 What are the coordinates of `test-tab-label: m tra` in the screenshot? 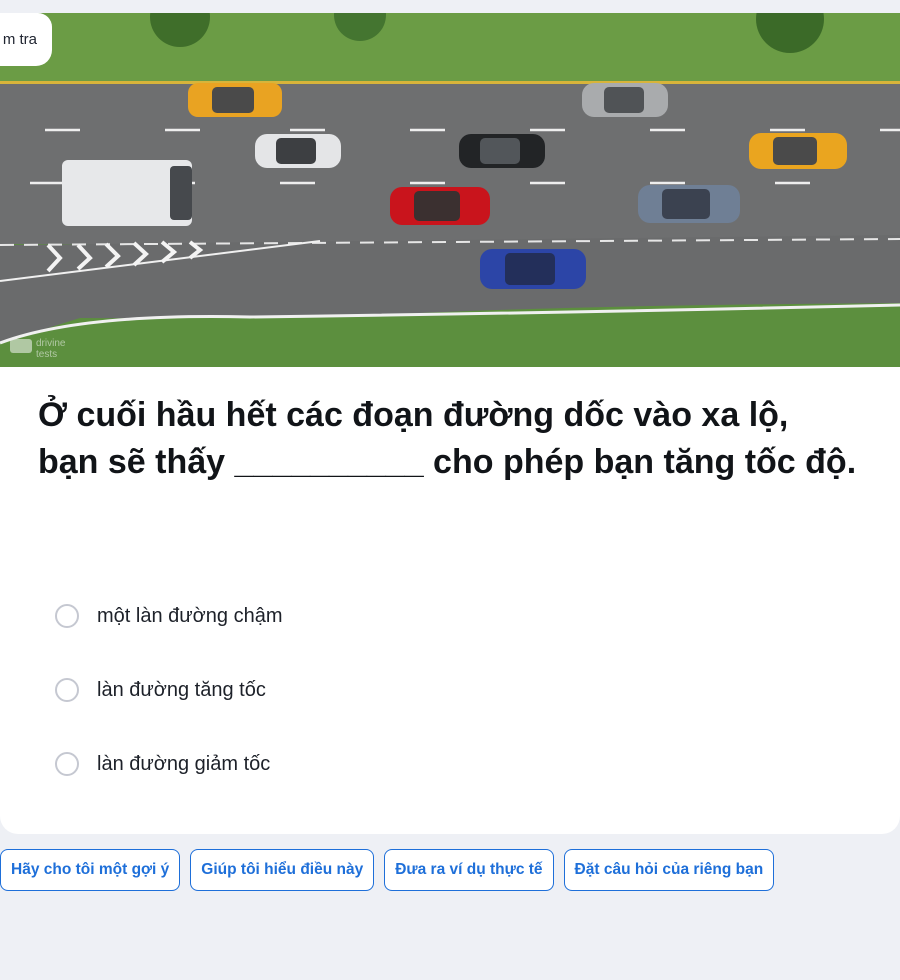 It's located at (19, 39).